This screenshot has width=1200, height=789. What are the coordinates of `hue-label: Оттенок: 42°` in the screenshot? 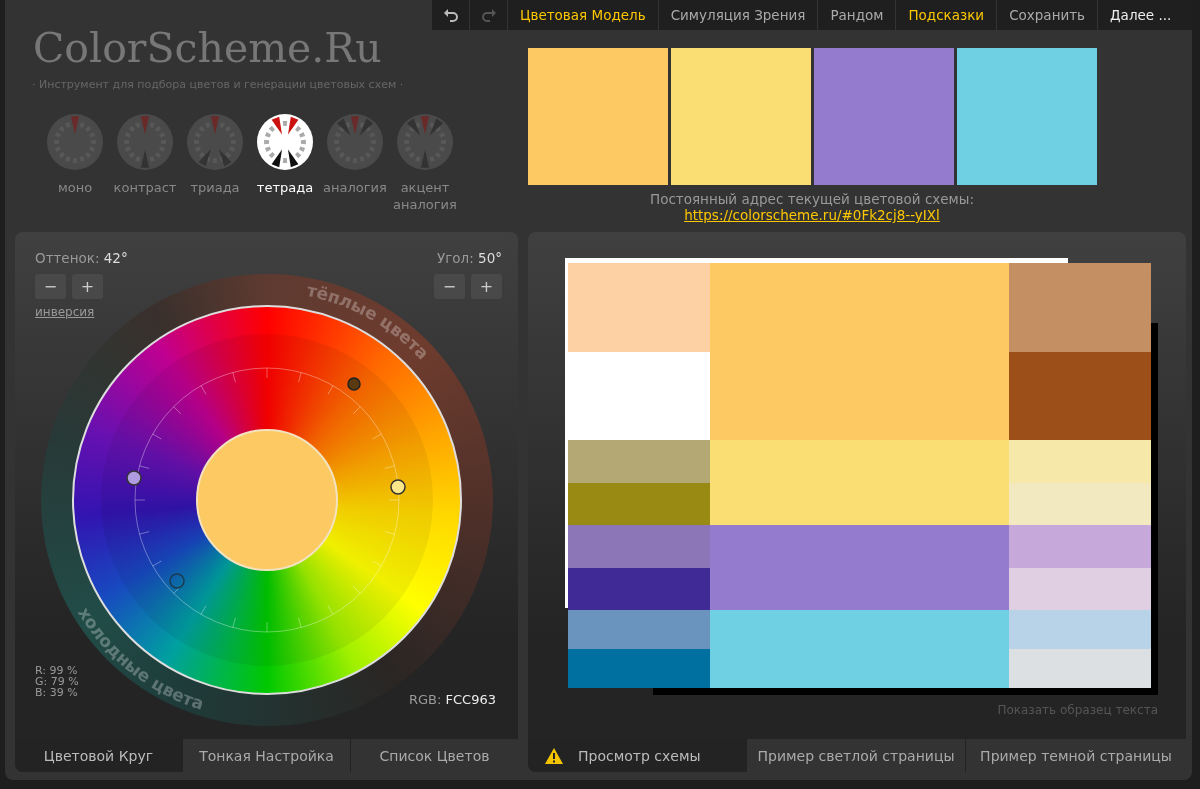 It's located at (81, 258).